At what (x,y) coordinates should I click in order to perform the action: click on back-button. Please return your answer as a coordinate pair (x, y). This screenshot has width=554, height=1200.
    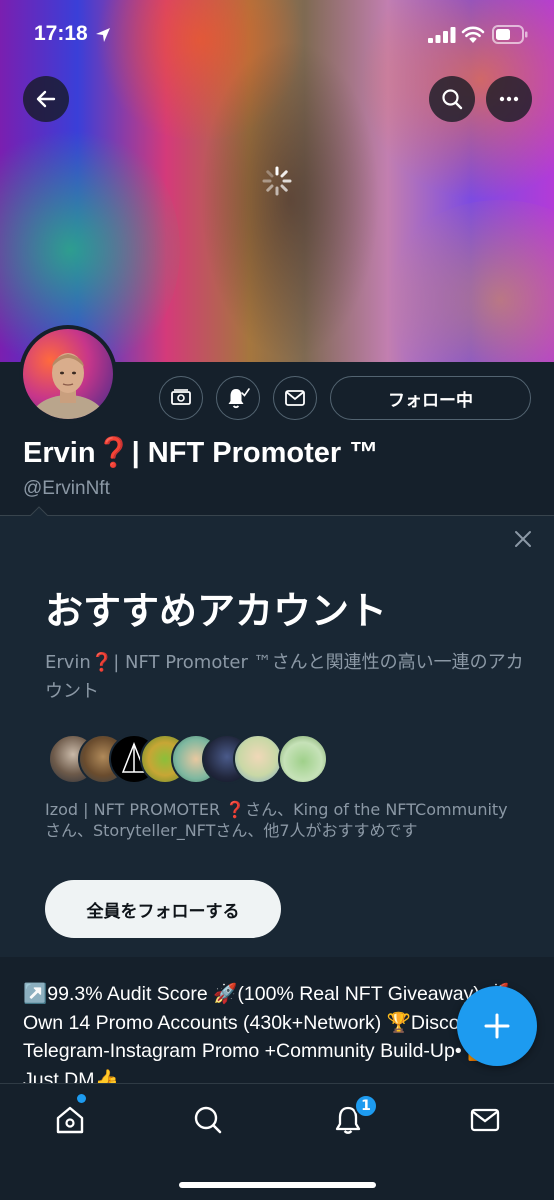
    Looking at the image, I should click on (46, 99).